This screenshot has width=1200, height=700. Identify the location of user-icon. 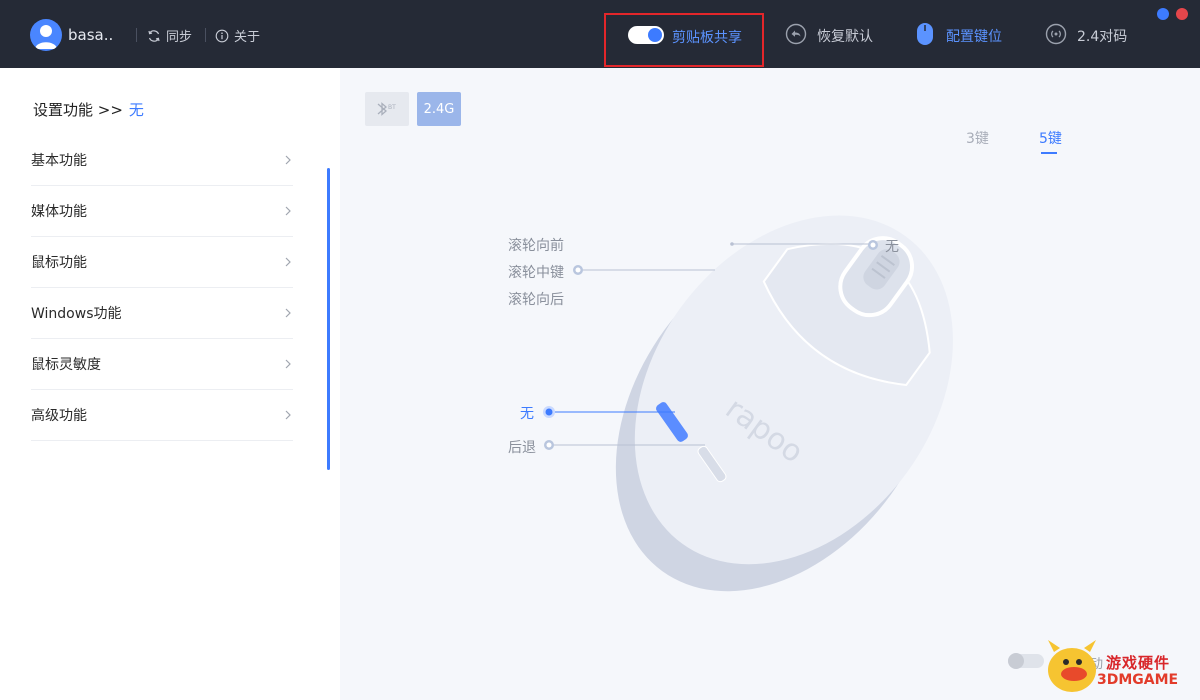
(46, 37).